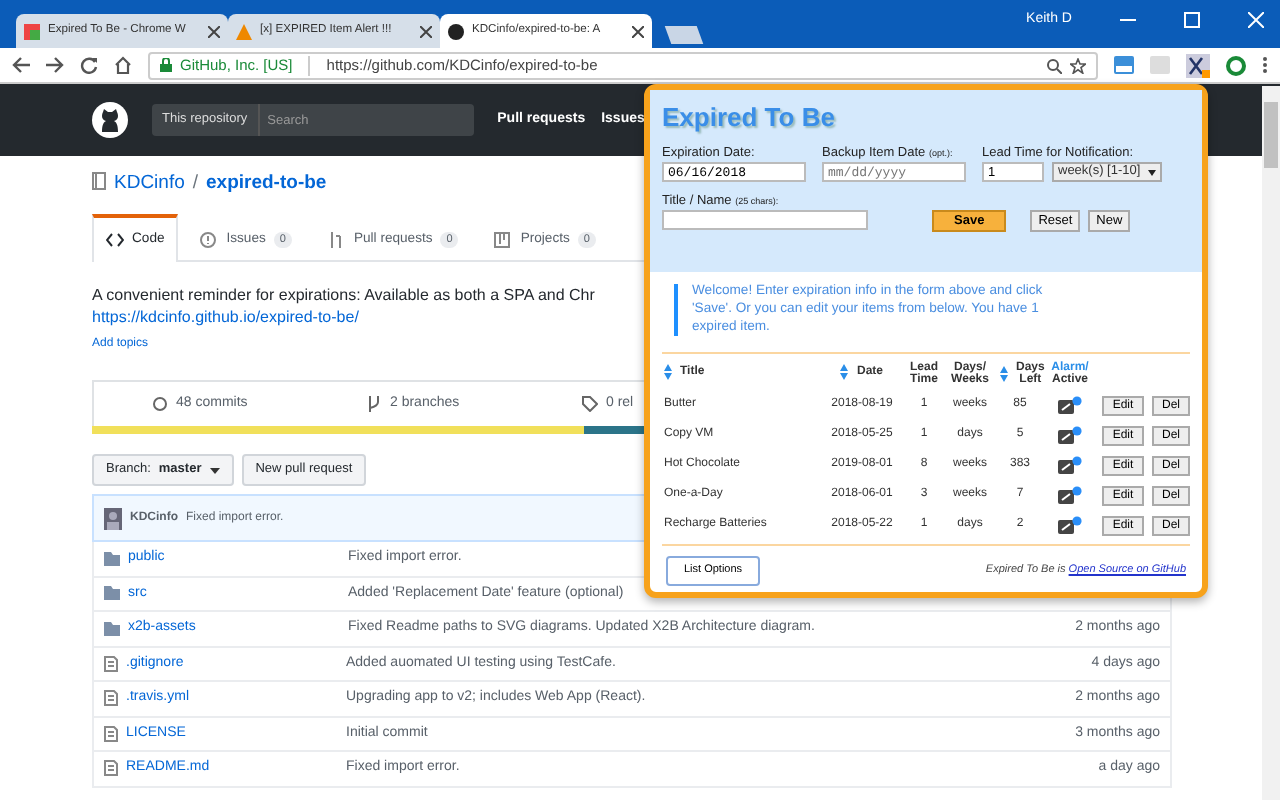  Describe the element at coordinates (99, 181) in the screenshot. I see `repo-icon` at that location.